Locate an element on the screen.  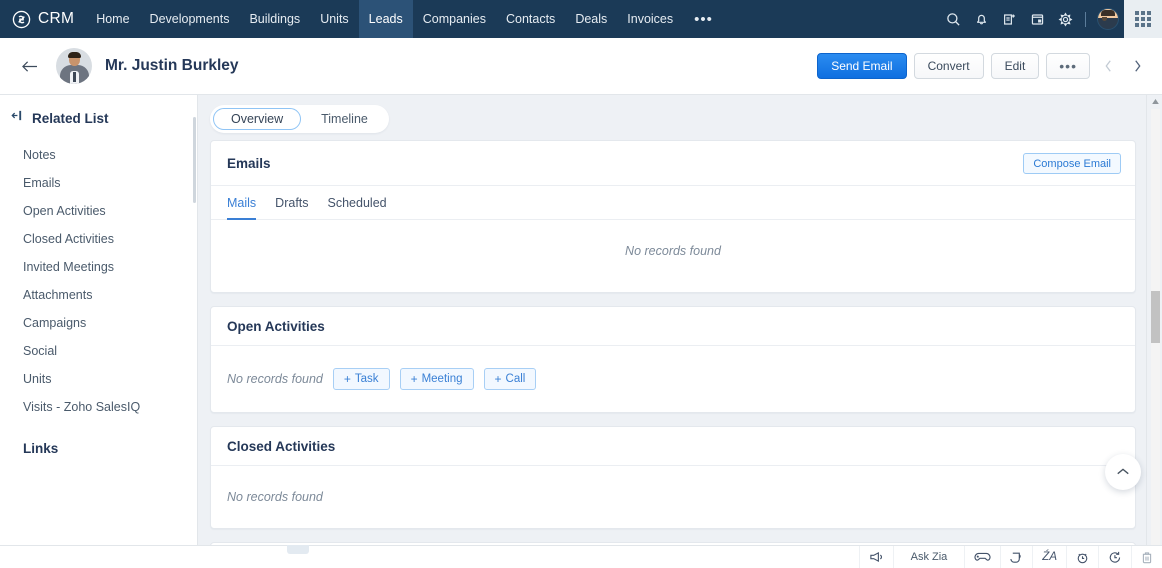
bell-icon is located at coordinates (981, 19).